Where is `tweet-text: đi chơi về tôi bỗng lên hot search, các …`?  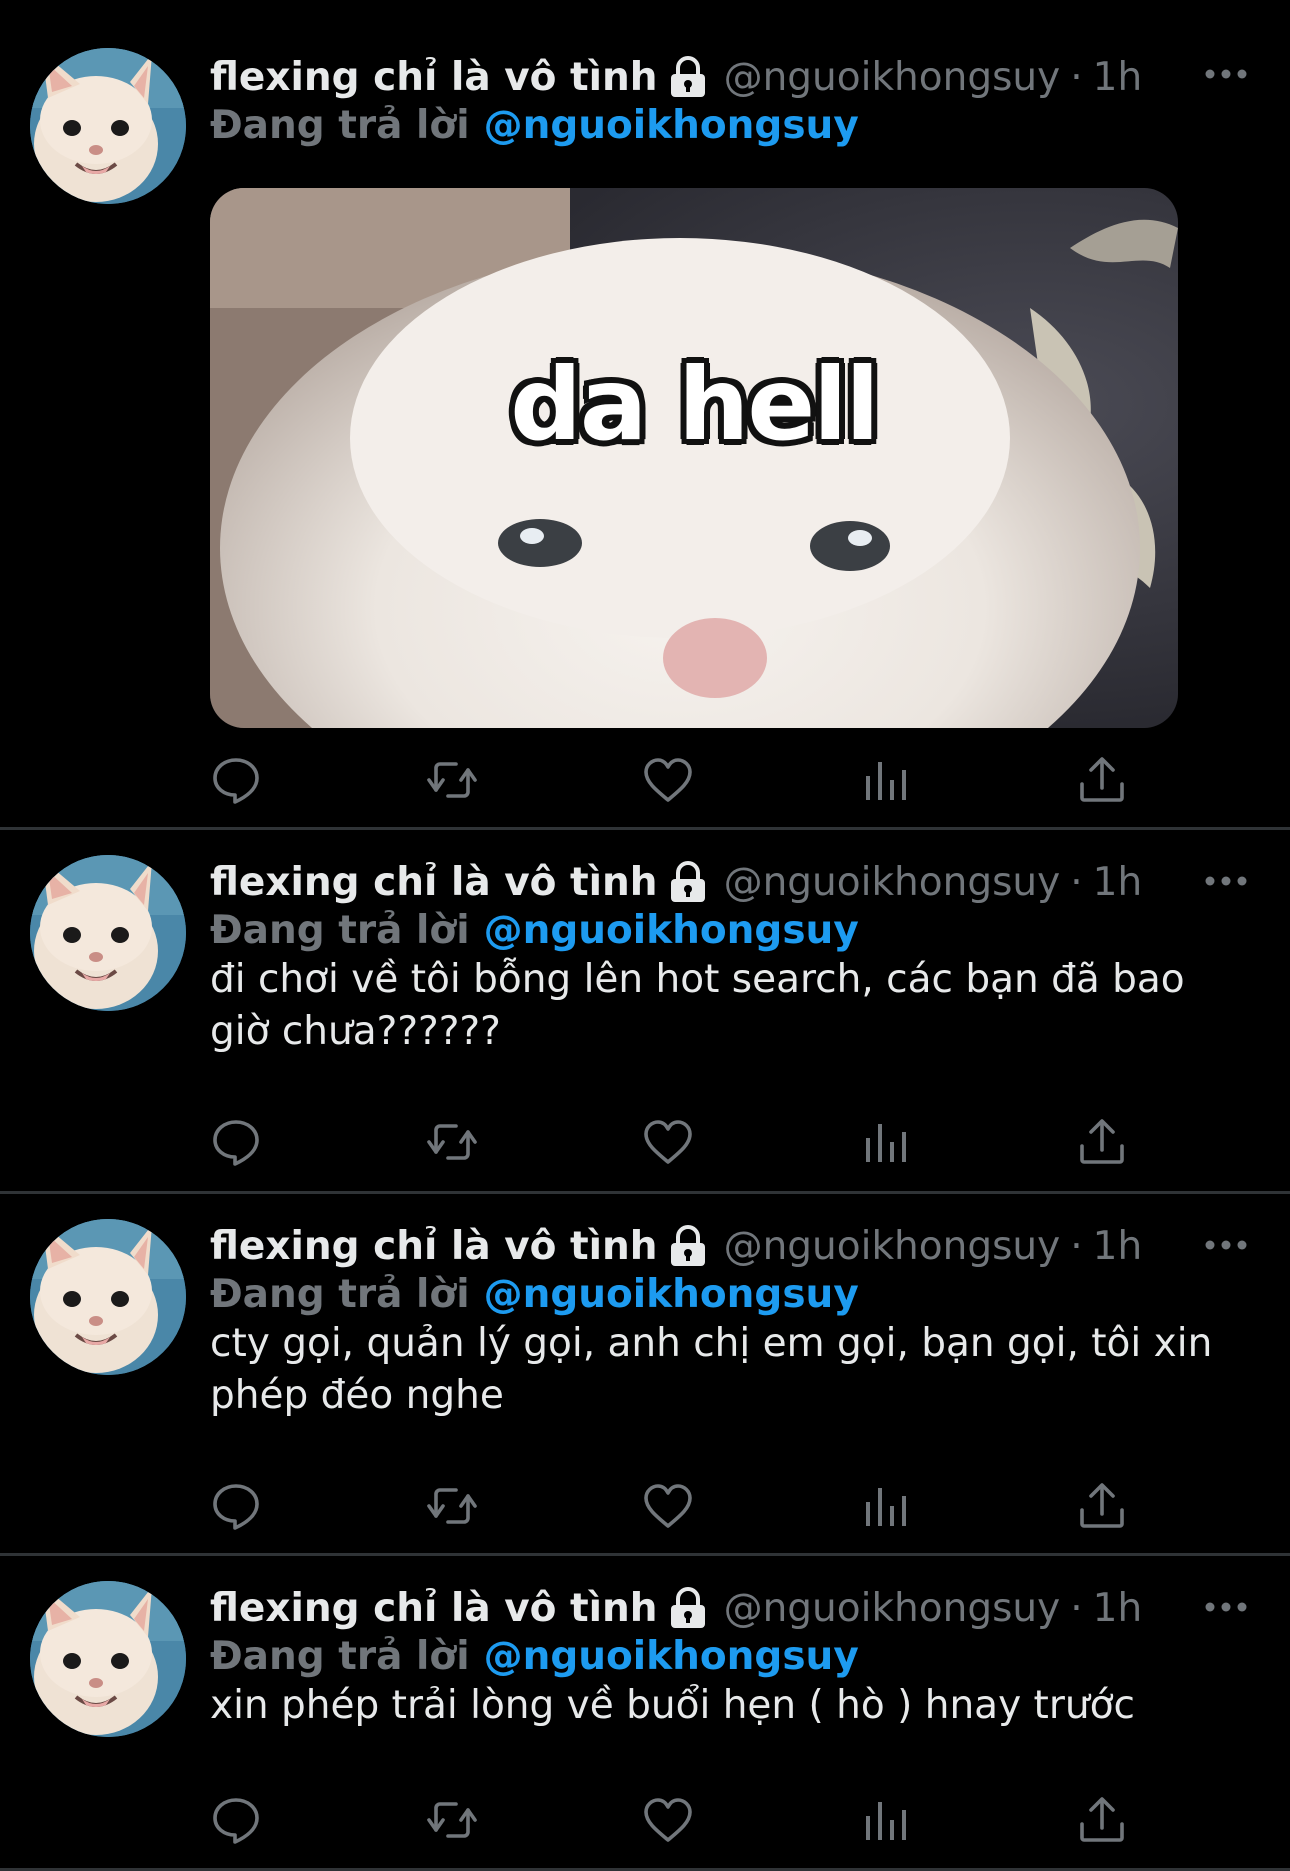 tweet-text: đi chơi về tôi bỗng lên hot search, các … is located at coordinates (697, 1005).